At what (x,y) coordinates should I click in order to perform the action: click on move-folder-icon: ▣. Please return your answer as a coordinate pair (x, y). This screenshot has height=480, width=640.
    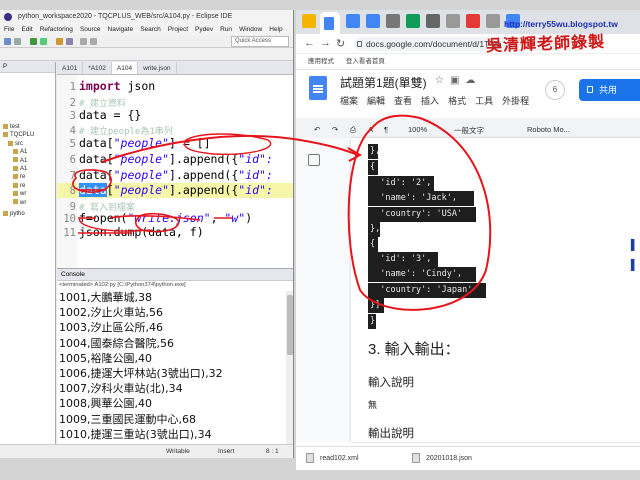
    Looking at the image, I should click on (457, 80).